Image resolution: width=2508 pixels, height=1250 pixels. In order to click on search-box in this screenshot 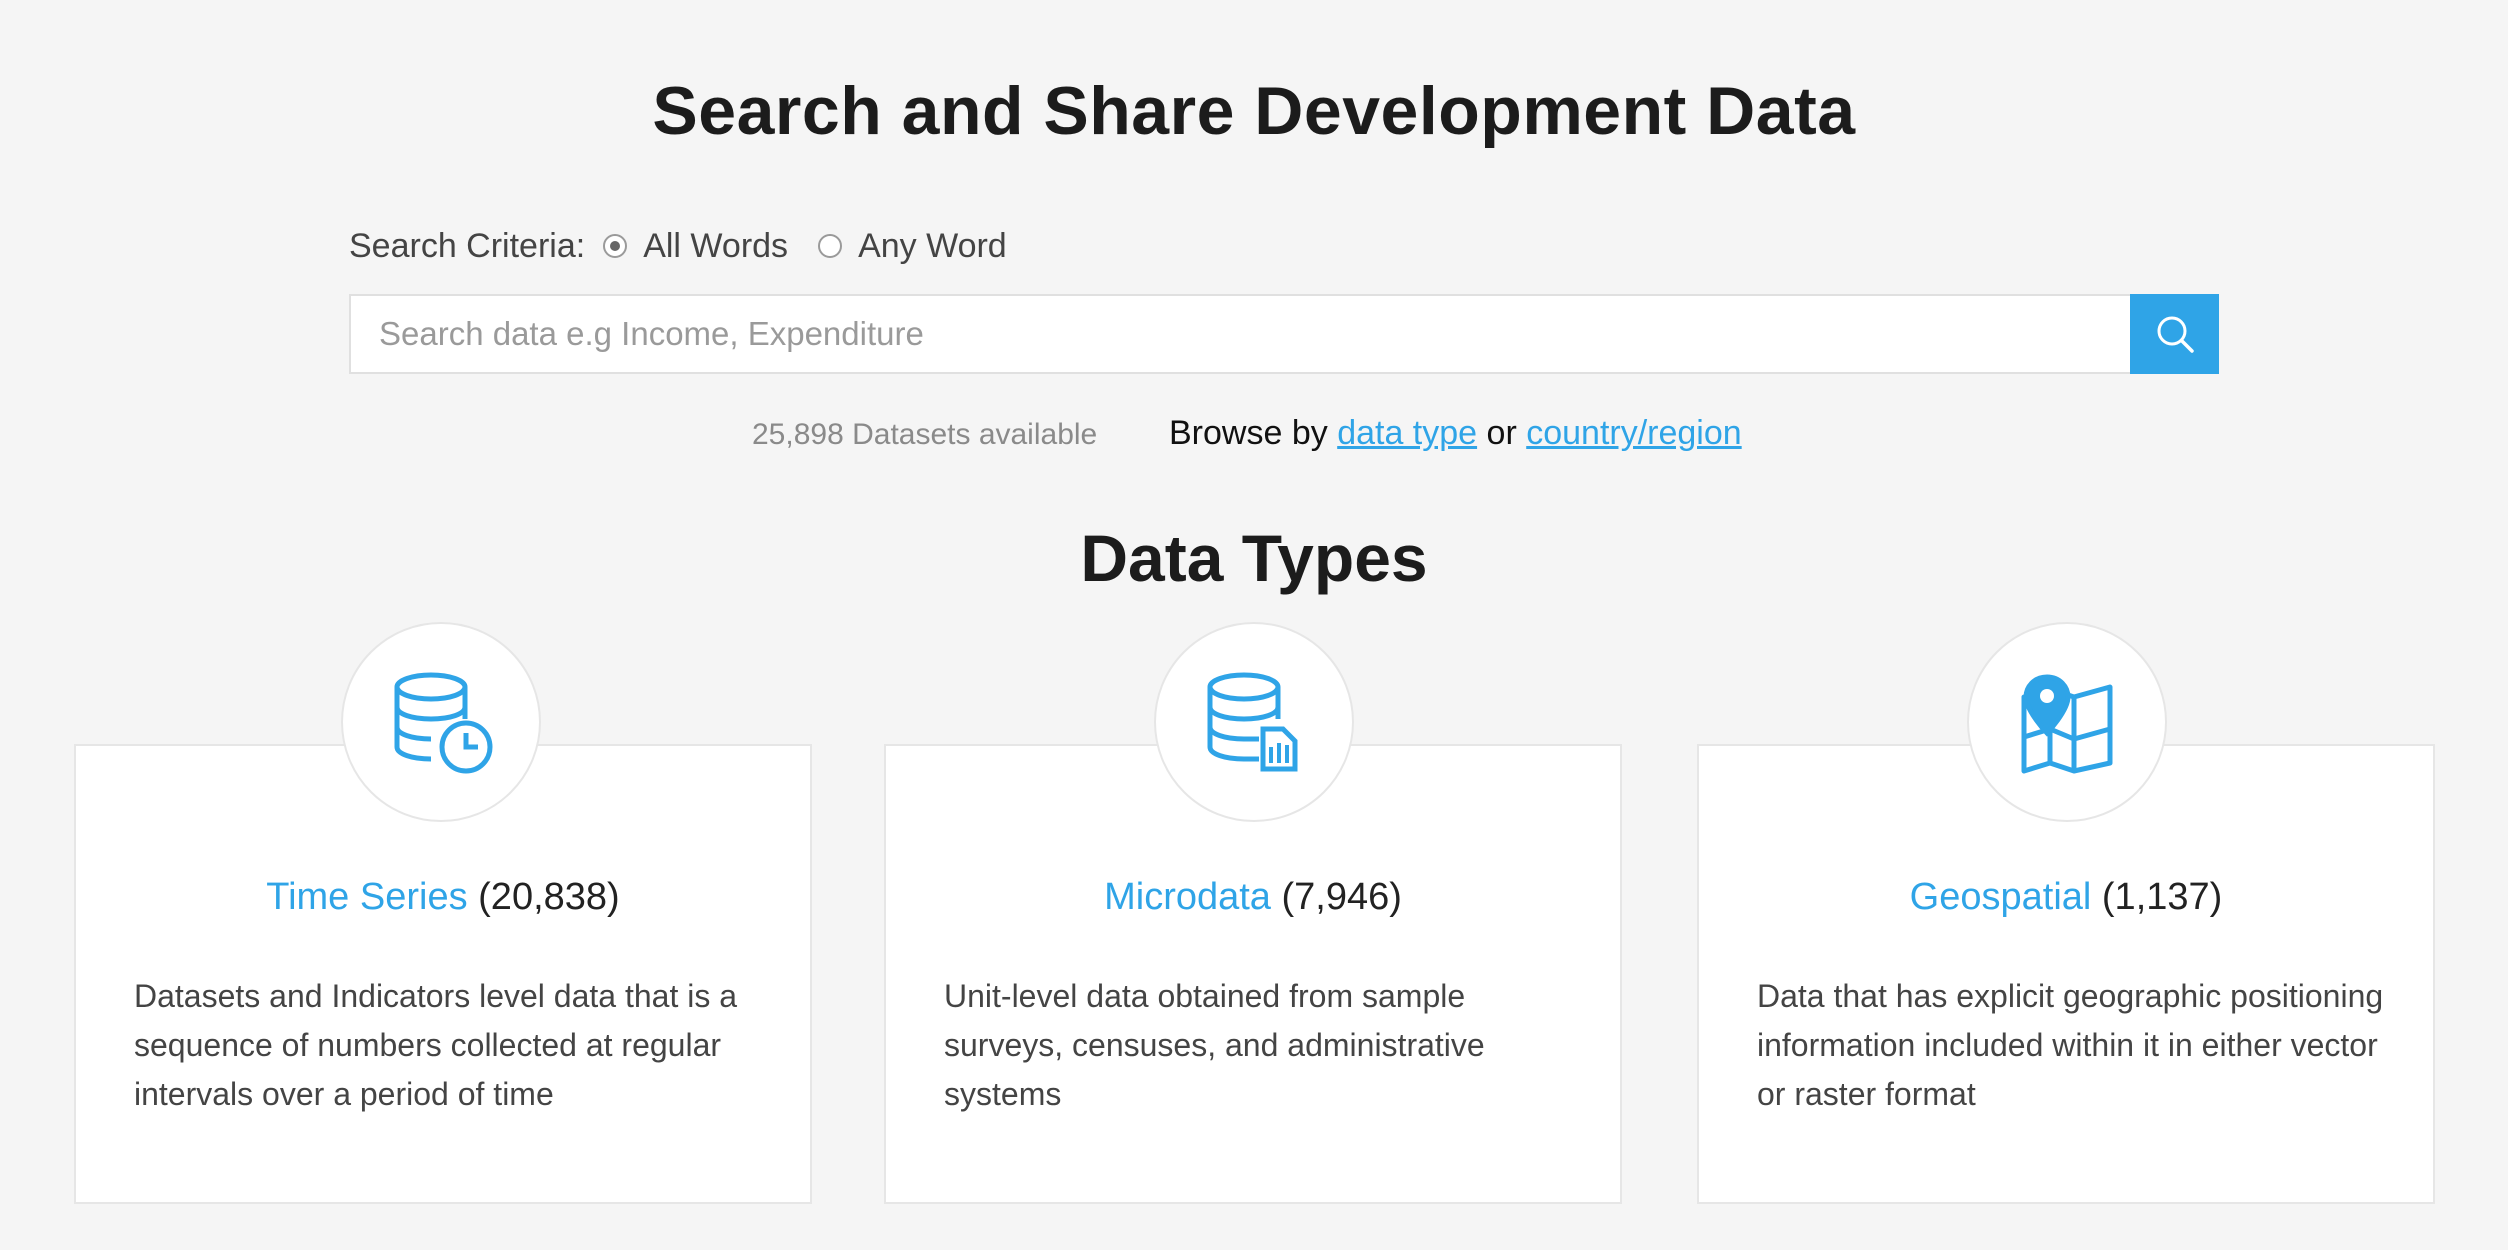, I will do `click(1284, 334)`.